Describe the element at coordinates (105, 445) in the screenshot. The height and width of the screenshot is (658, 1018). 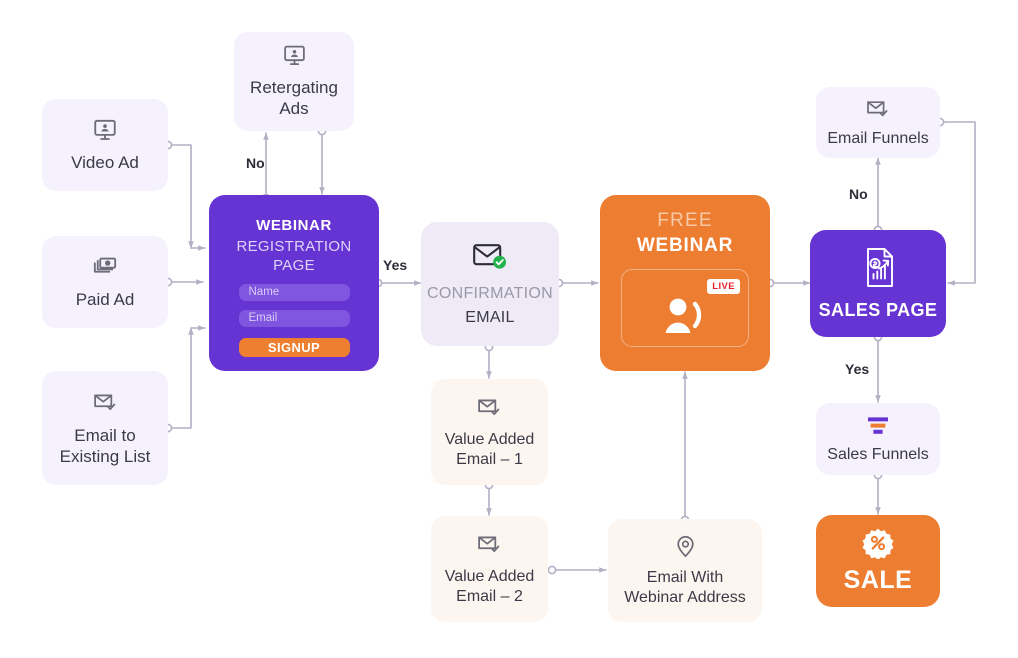
I see `node-label: Email to Existing List` at that location.